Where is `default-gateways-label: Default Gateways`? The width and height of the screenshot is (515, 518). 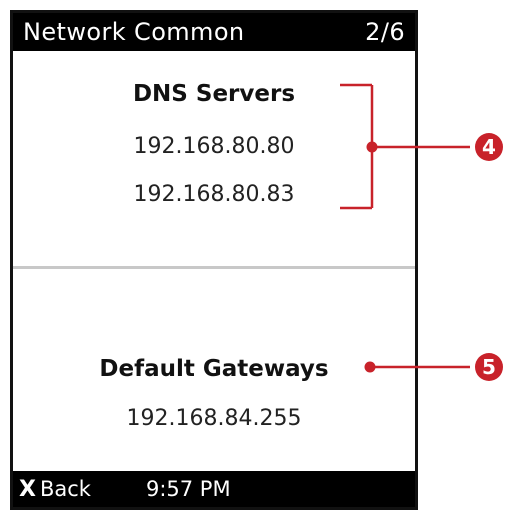 default-gateways-label: Default Gateways is located at coordinates (214, 369).